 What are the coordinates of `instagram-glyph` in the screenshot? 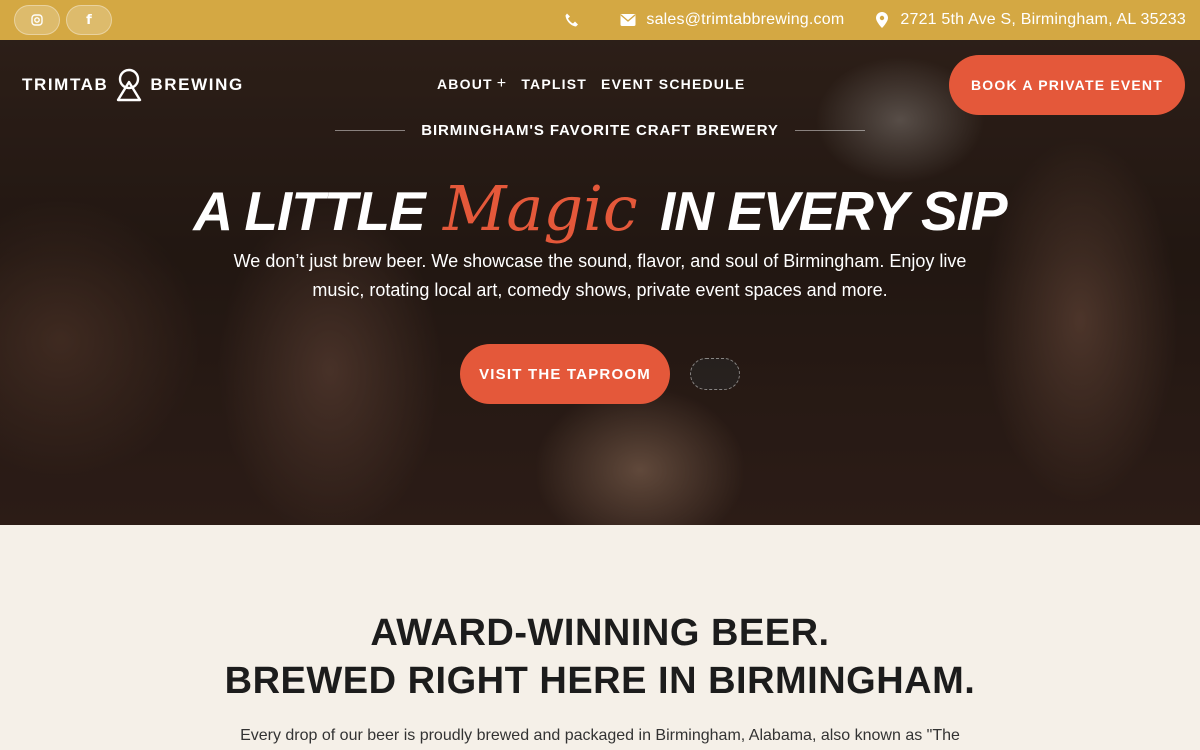 It's located at (37, 20).